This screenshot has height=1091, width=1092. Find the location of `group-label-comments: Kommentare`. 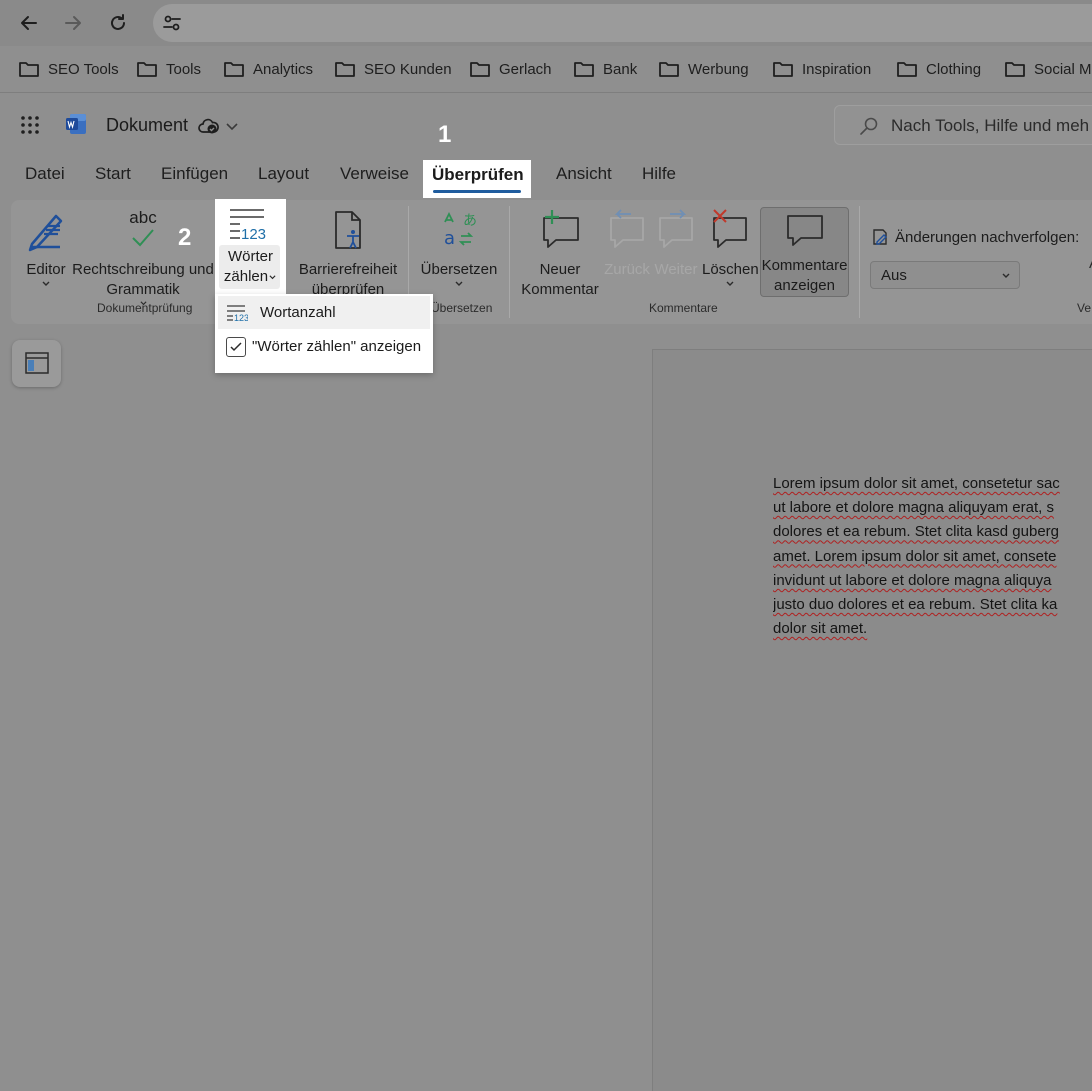

group-label-comments: Kommentare is located at coordinates (683, 308).